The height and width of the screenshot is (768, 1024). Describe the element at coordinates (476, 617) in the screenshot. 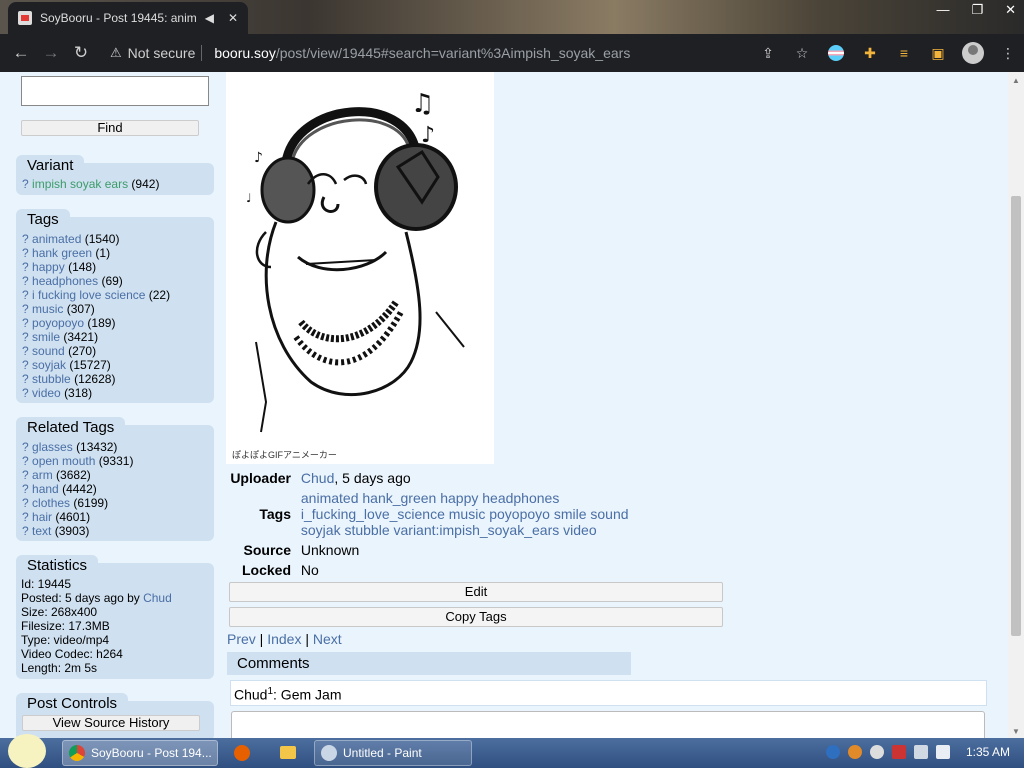

I see `copy-tags-button: Copy Tags` at that location.